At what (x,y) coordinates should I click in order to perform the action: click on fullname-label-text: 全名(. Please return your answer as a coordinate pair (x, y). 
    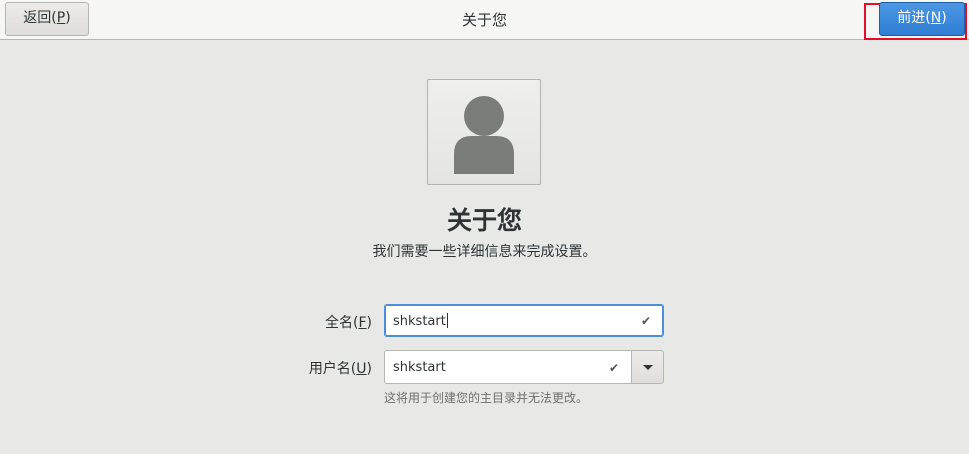
    Looking at the image, I should click on (342, 323).